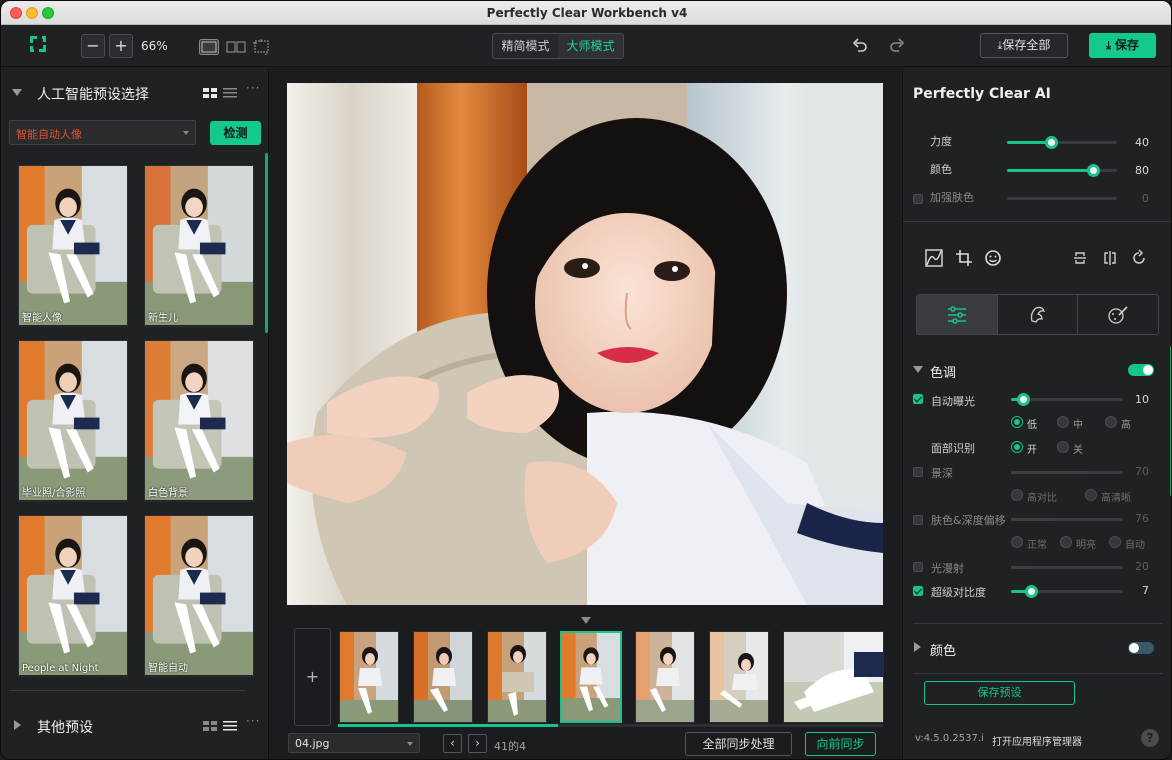  I want to click on skin-normal-radio, so click(1017, 542).